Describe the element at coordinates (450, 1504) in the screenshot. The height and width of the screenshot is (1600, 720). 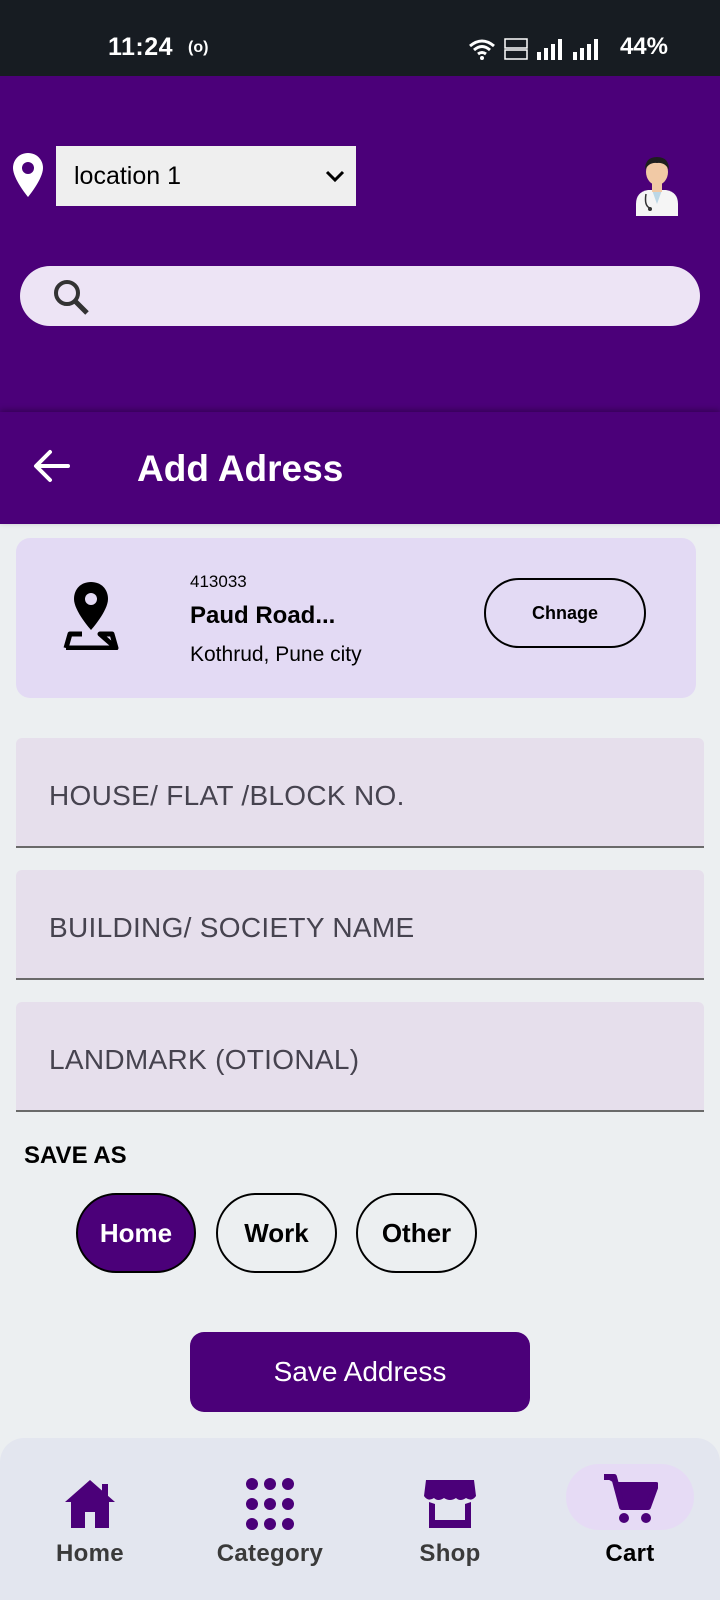
I see `store-icon` at that location.